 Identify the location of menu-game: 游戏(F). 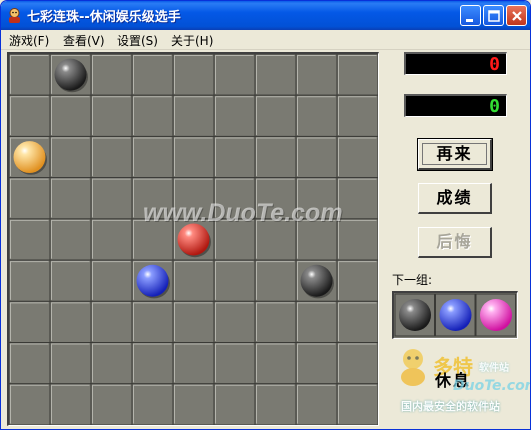
(29, 40).